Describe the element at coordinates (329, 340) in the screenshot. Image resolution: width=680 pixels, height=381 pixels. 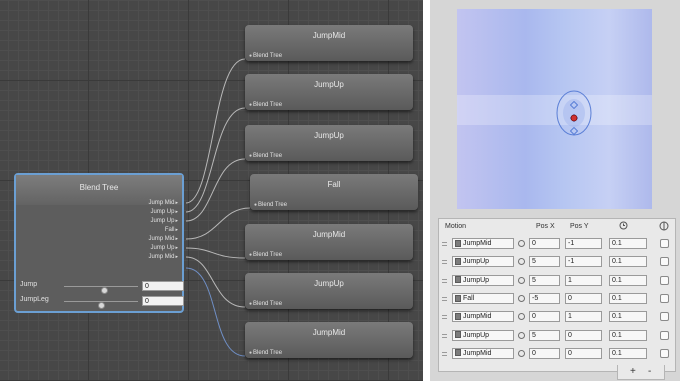
I see `child-node-jumpmid-3: JumpMid ●Blend Tree` at that location.